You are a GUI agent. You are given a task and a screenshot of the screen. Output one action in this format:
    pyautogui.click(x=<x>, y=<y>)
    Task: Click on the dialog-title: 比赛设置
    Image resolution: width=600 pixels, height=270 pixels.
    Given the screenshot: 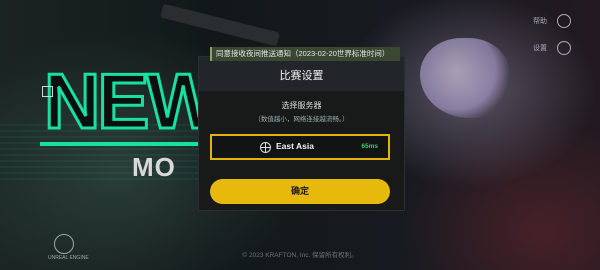 What is the action you would take?
    pyautogui.click(x=301, y=76)
    